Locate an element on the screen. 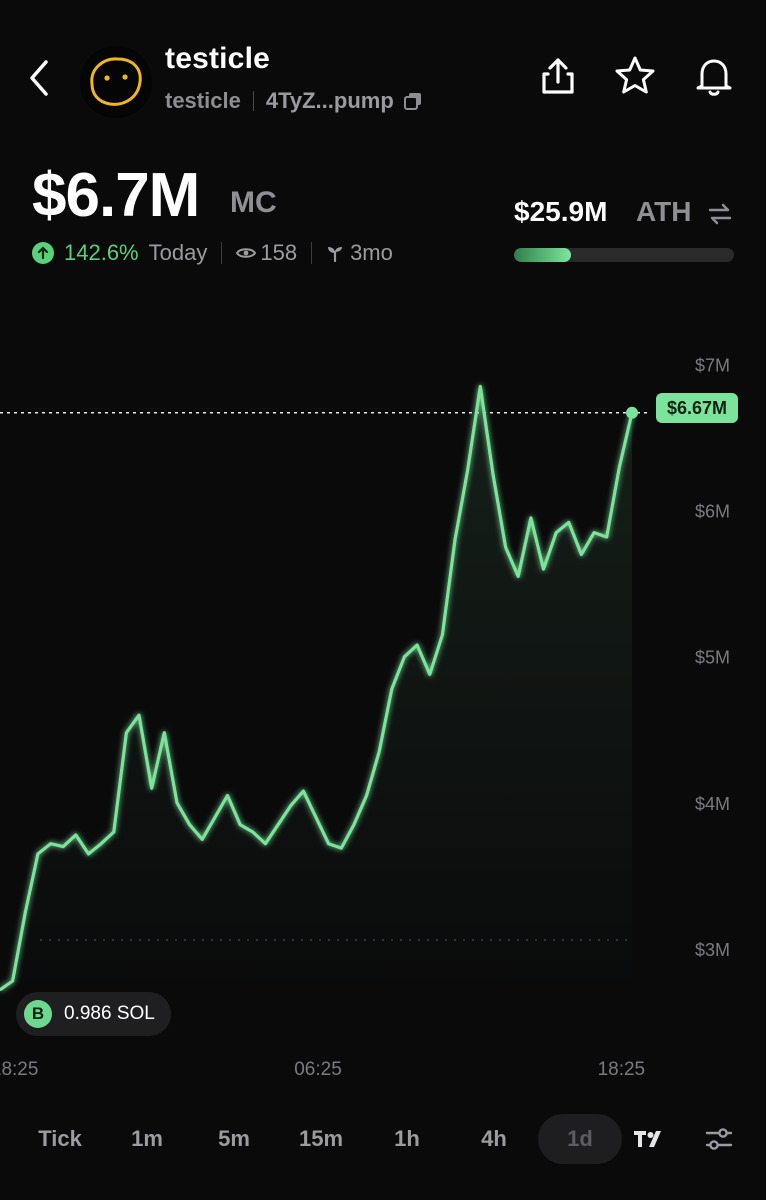 Image resolution: width=766 pixels, height=1200 pixels. ath-value: $25.9M is located at coordinates (561, 211).